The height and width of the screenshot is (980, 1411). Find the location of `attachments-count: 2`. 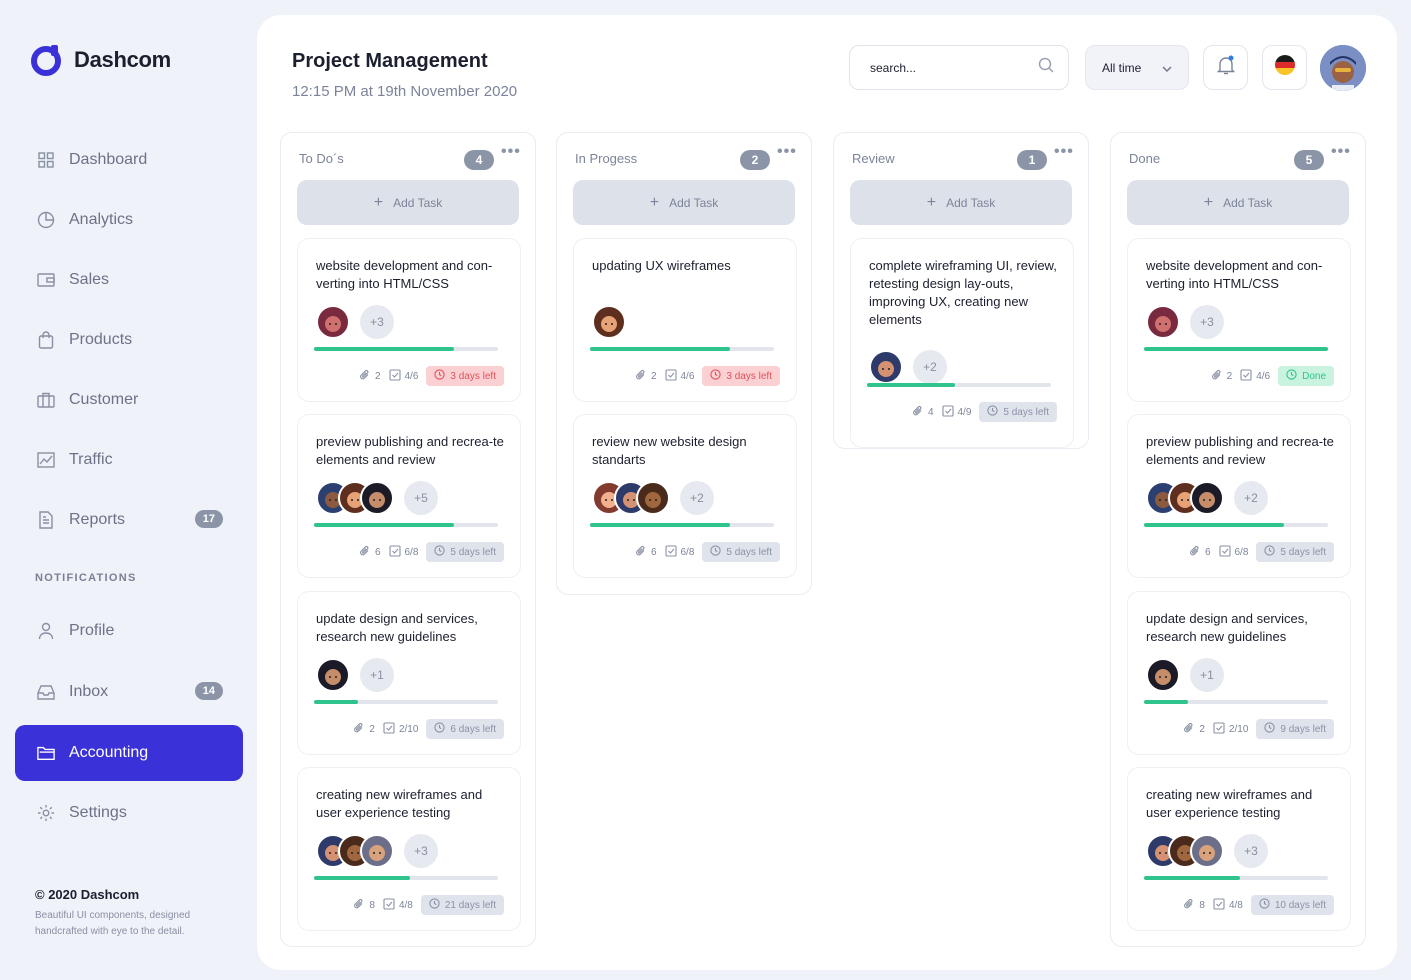

attachments-count: 2 is located at coordinates (377, 376).